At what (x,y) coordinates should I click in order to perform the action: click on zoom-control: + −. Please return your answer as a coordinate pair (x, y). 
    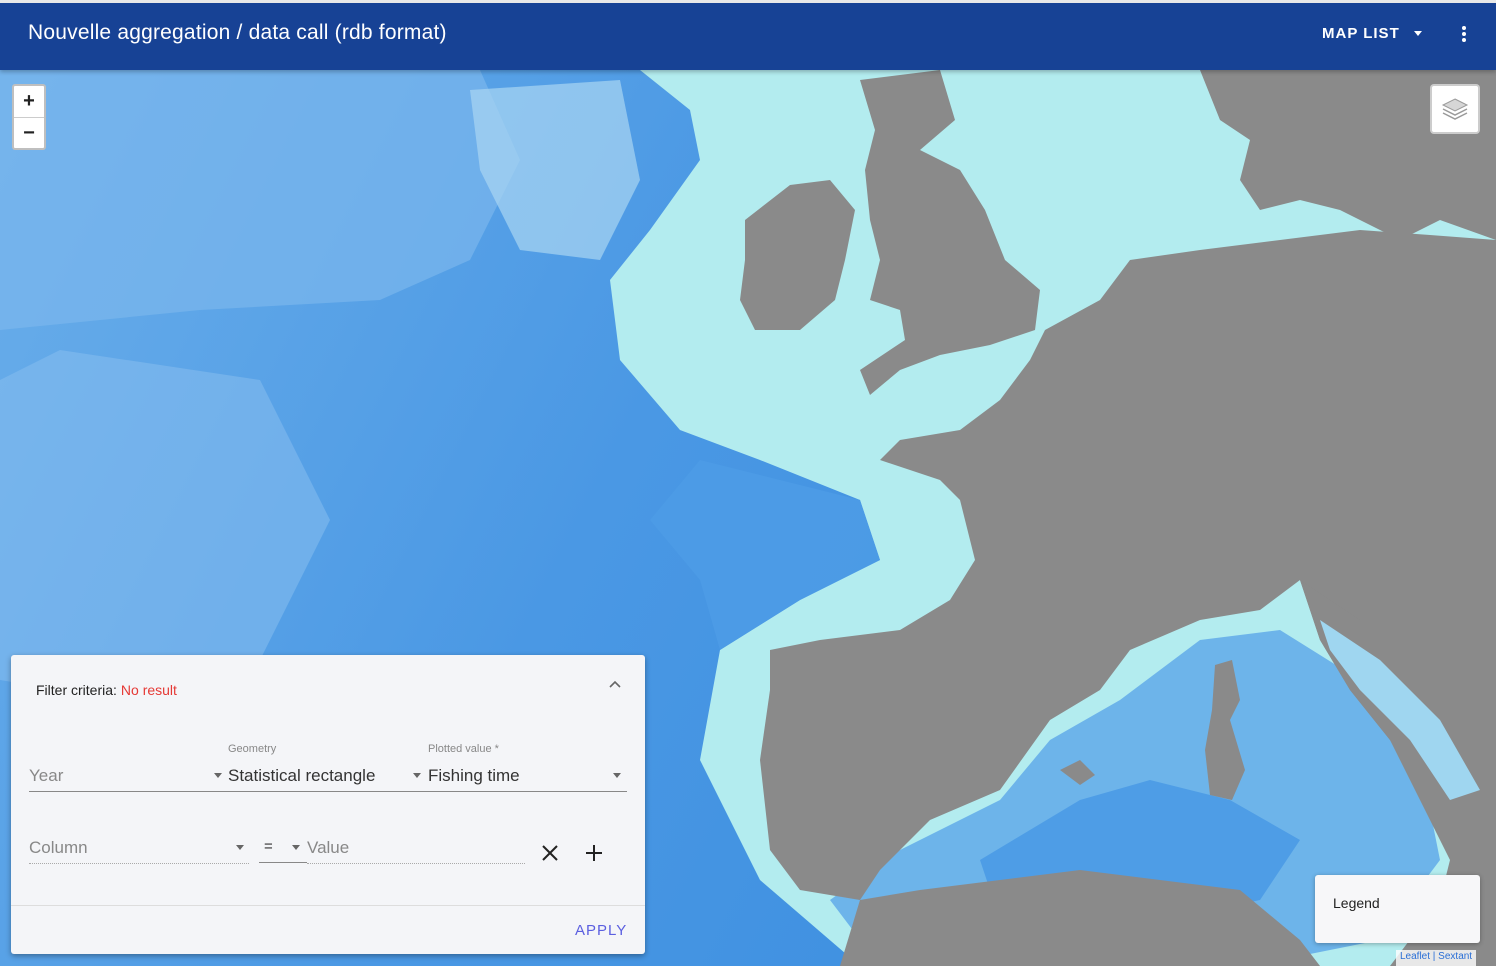
    Looking at the image, I should click on (29, 117).